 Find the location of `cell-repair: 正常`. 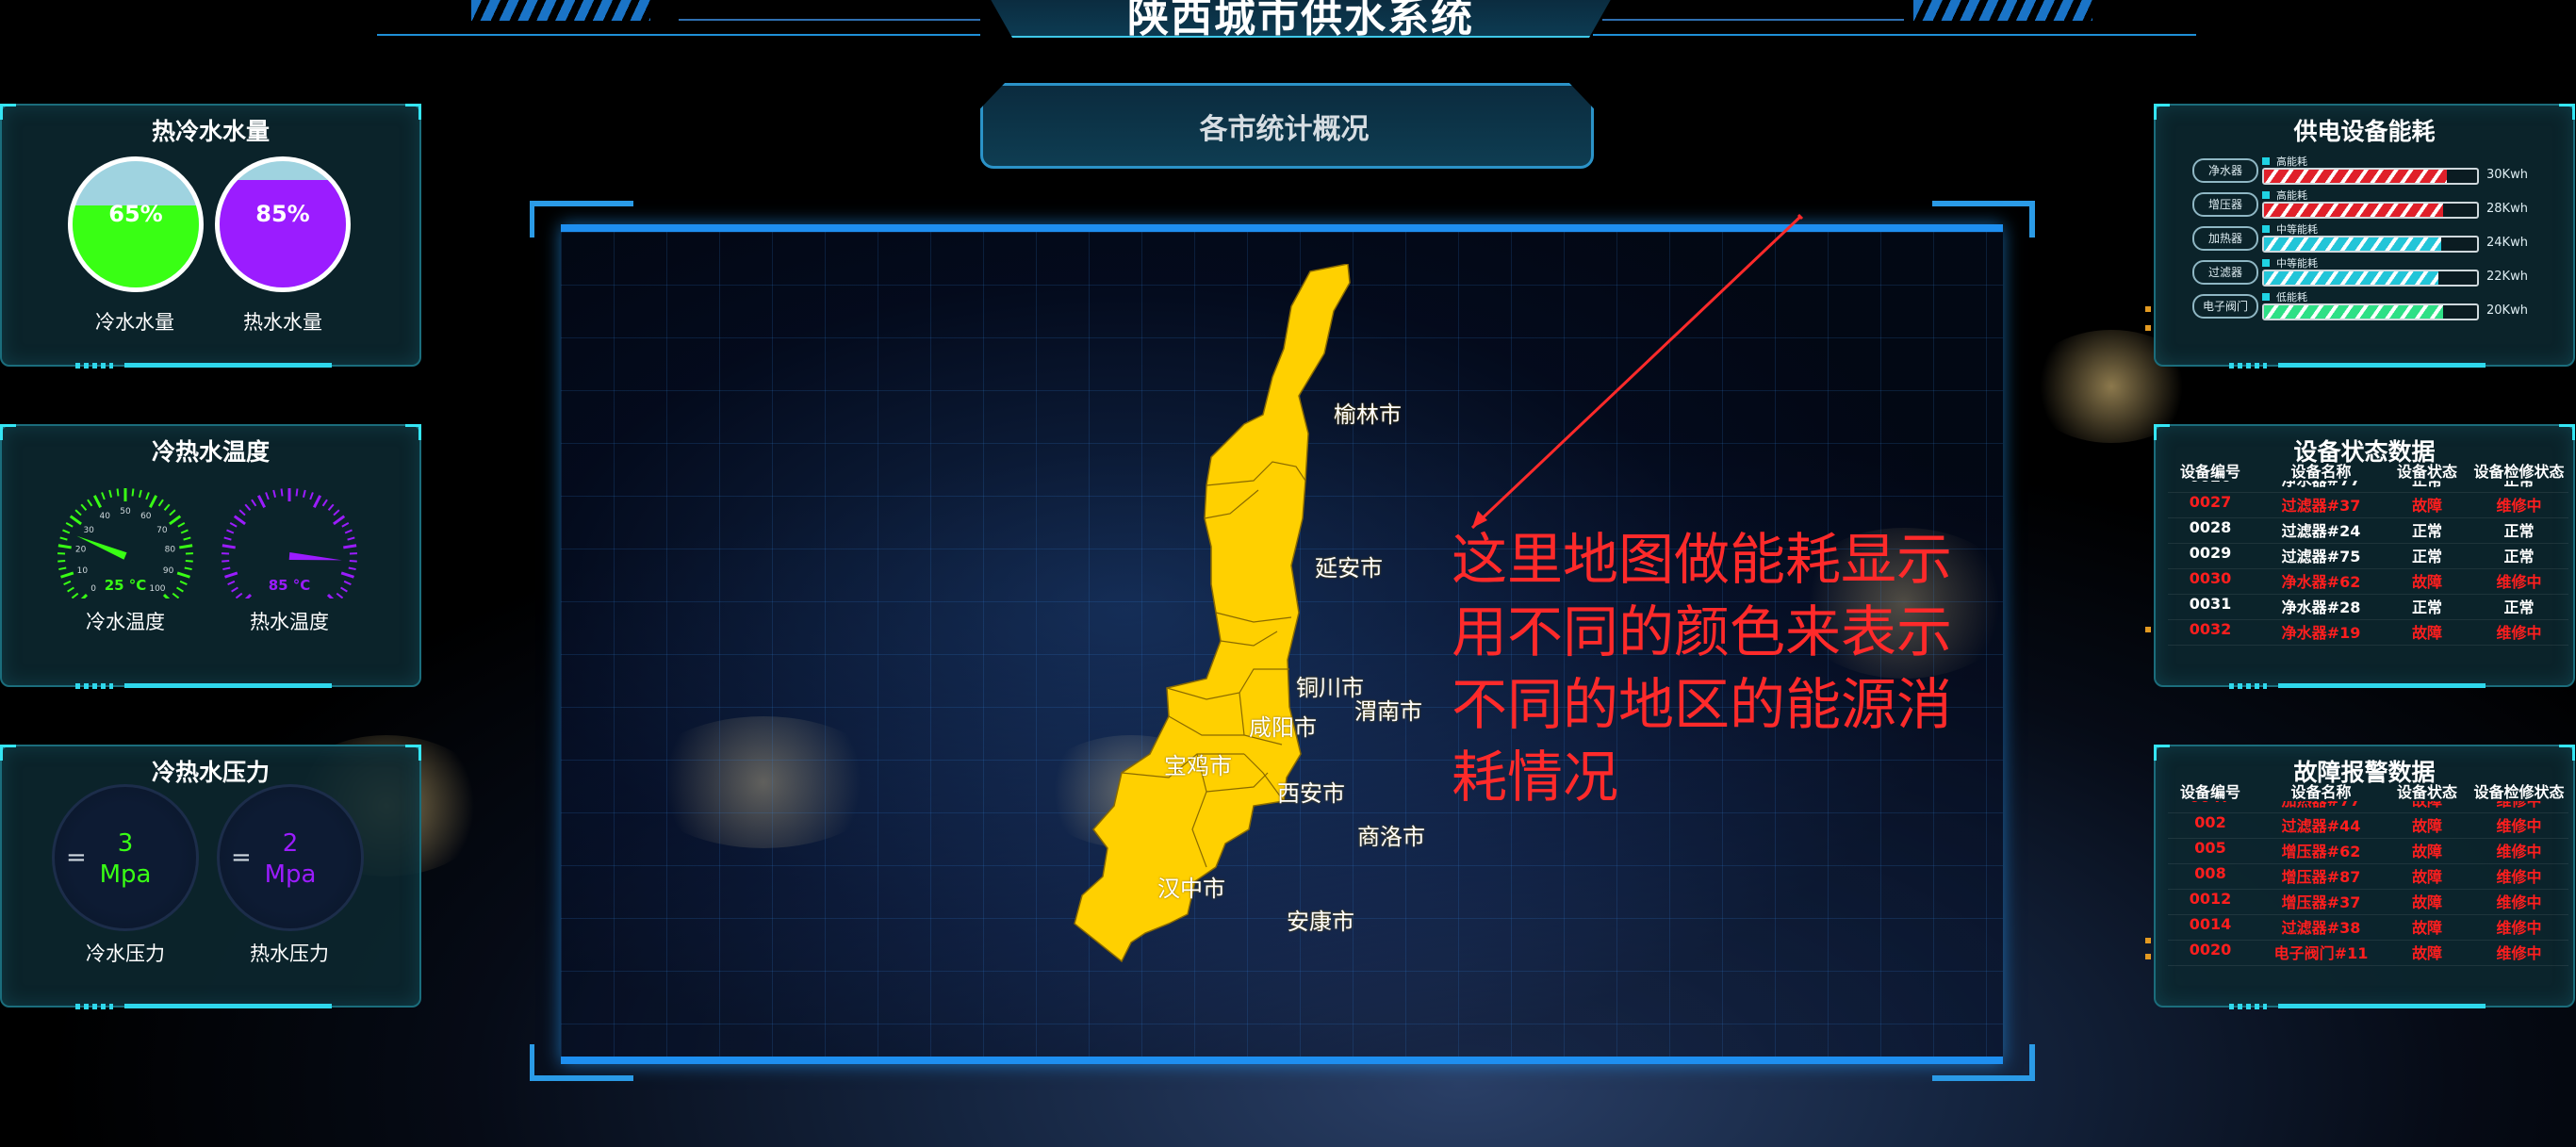

cell-repair: 正常 is located at coordinates (2519, 556).